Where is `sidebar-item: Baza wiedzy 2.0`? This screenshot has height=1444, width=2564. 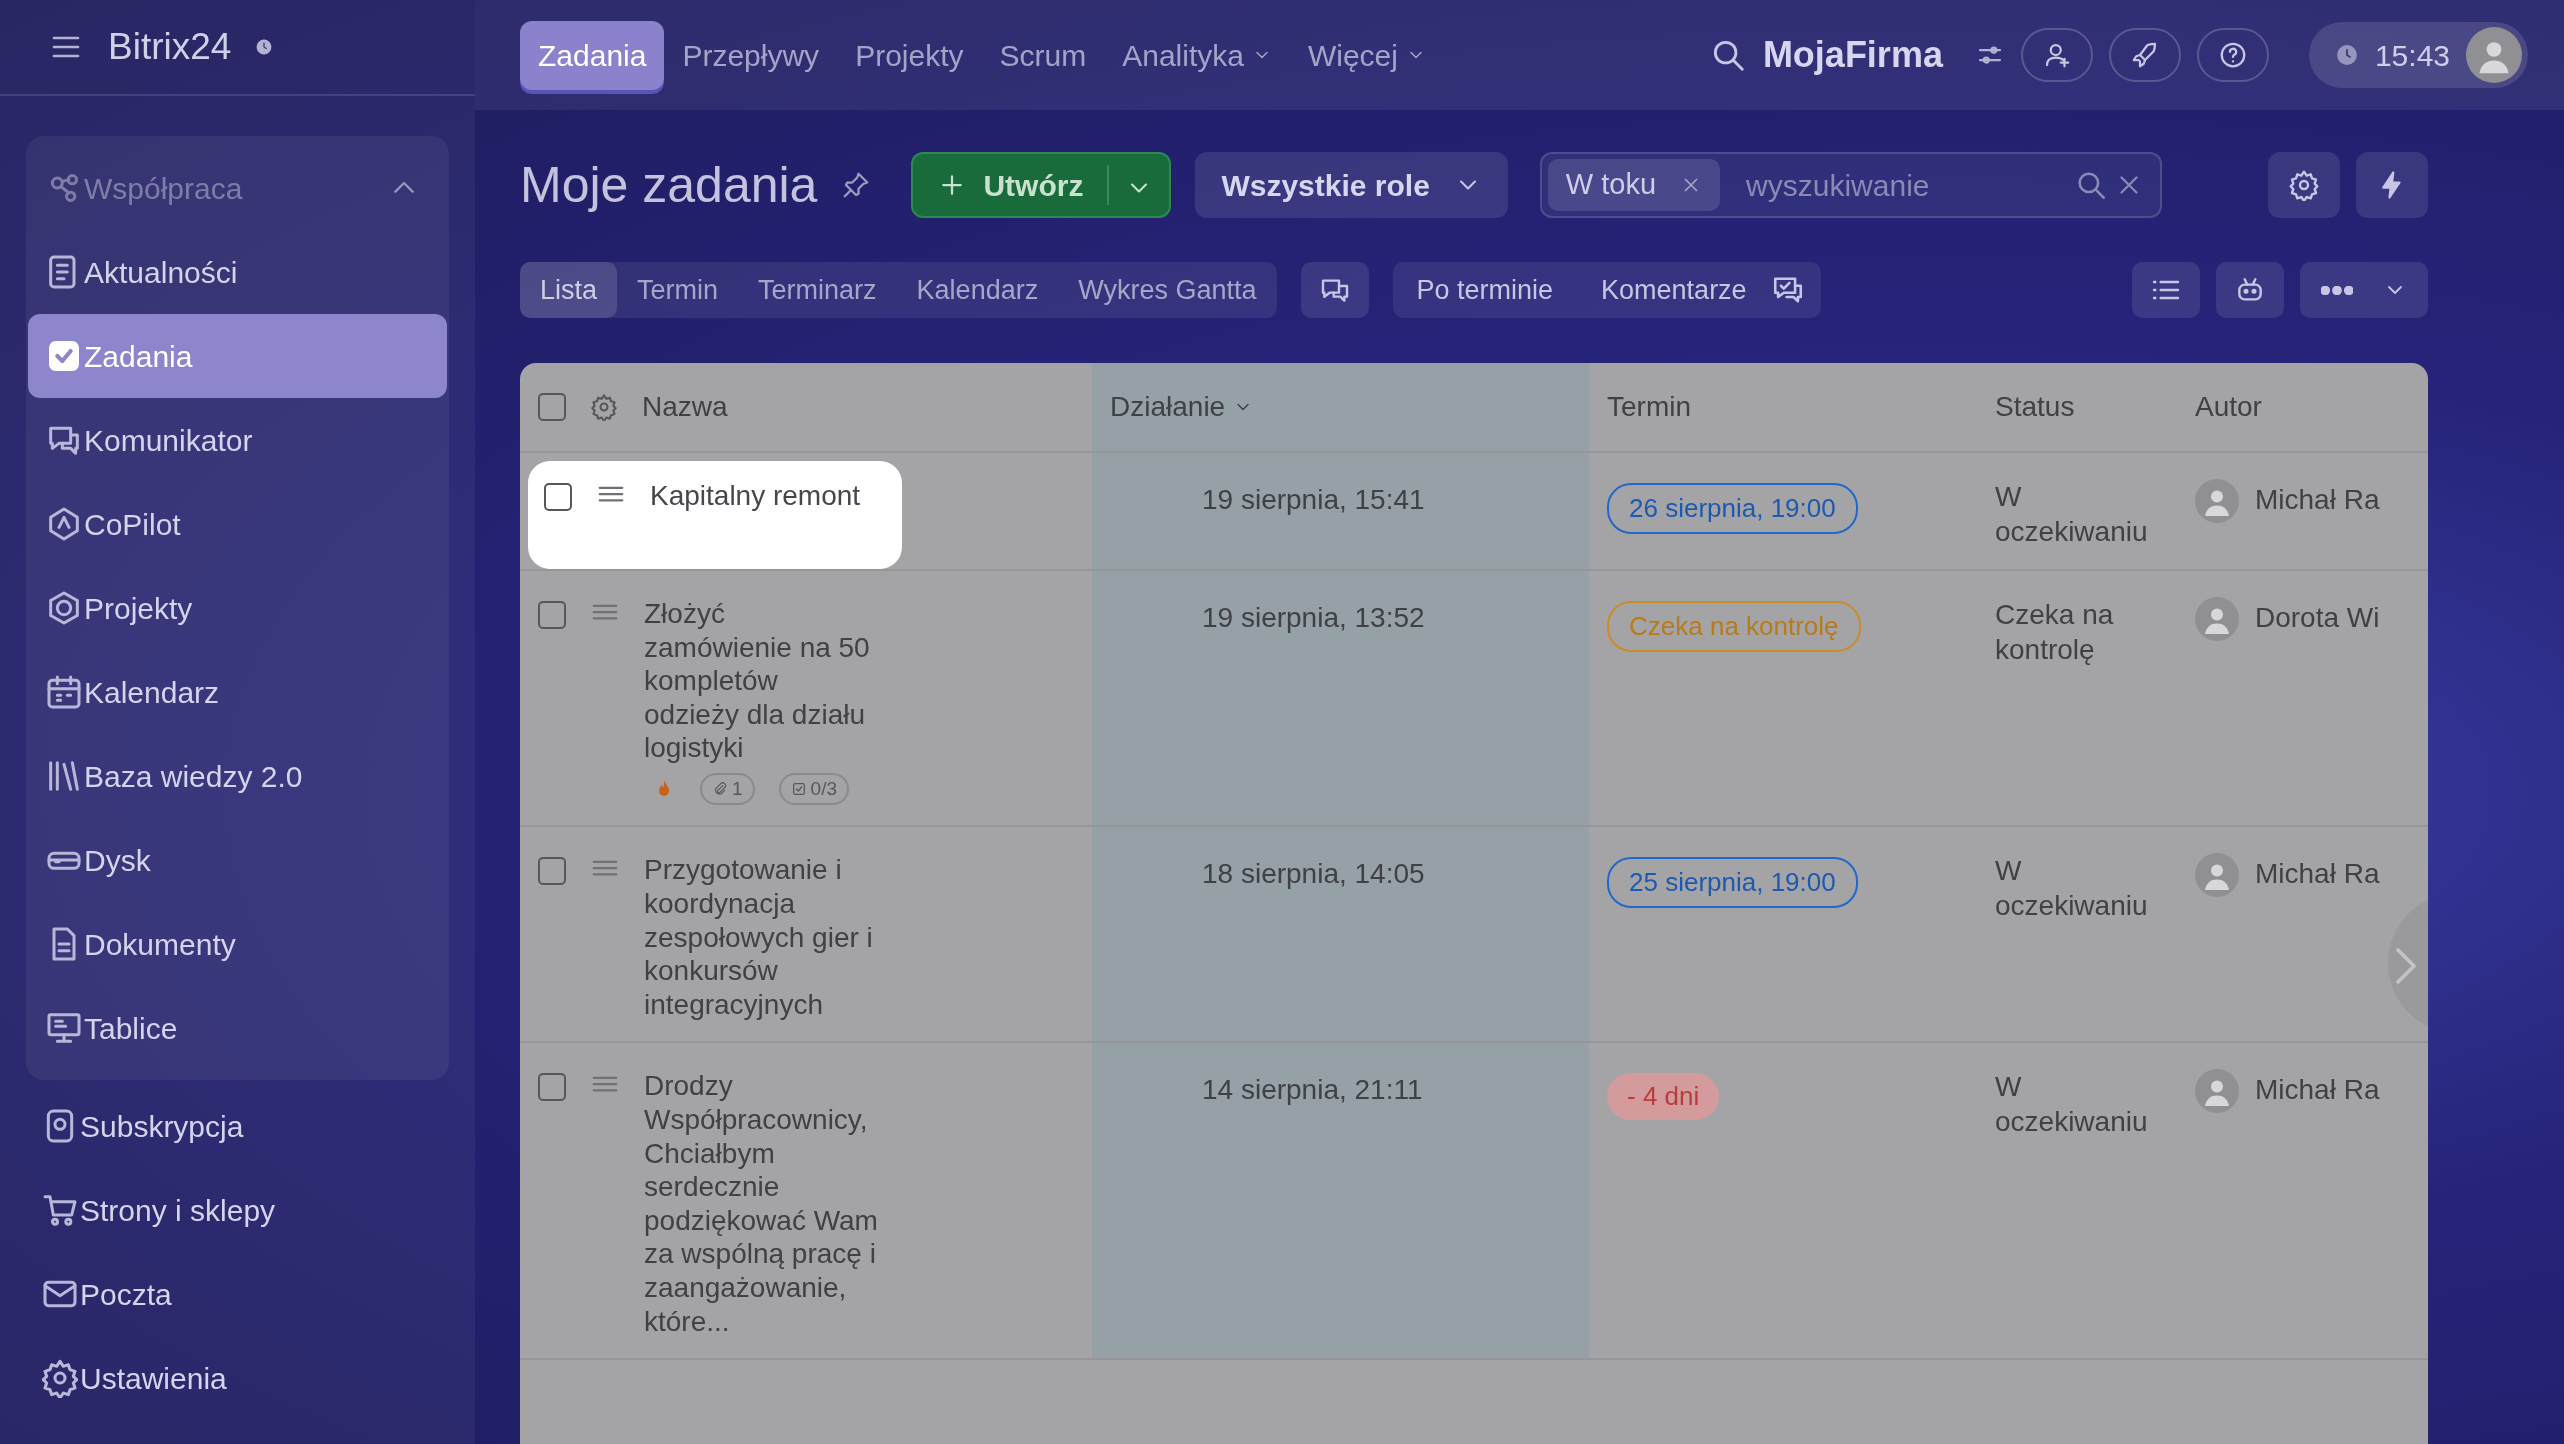
sidebar-item: Baza wiedzy 2.0 is located at coordinates (237, 776).